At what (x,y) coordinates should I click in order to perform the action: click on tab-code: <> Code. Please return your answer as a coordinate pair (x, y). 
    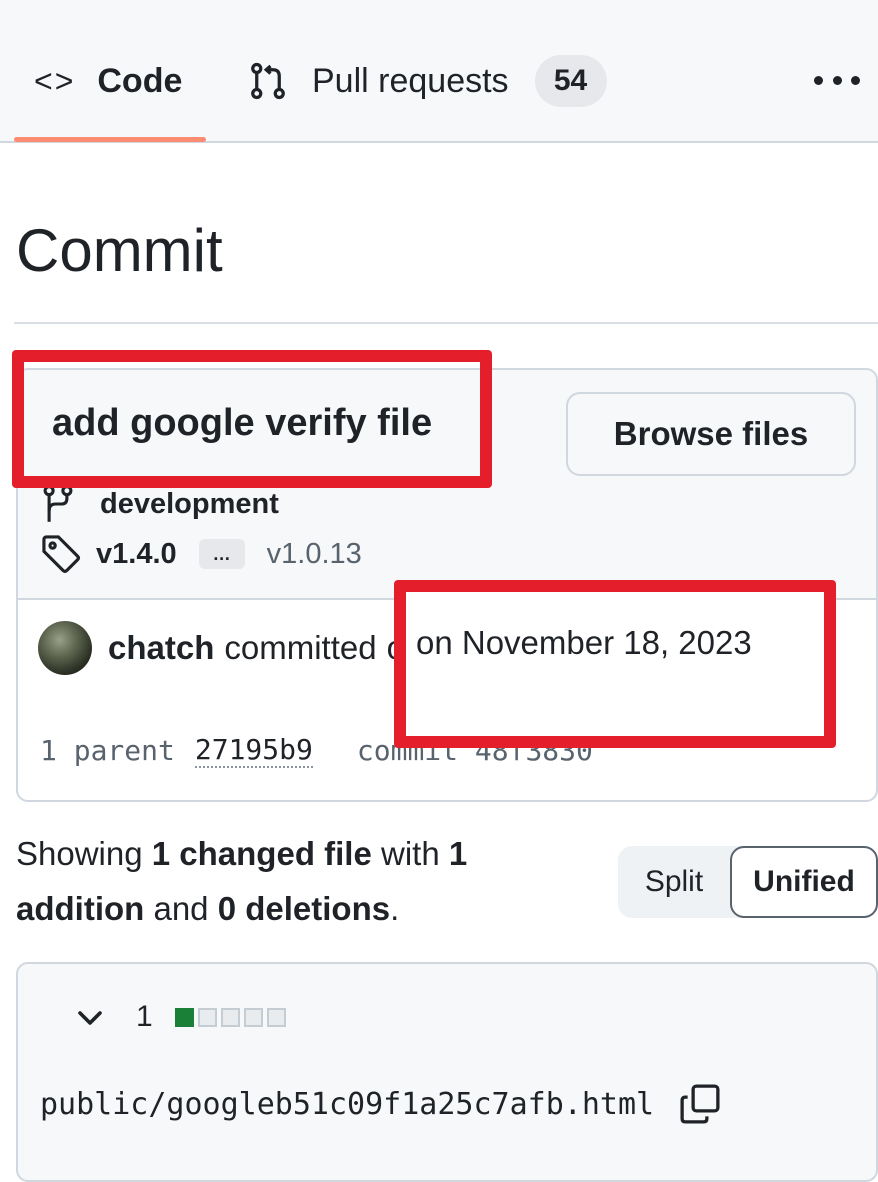
    Looking at the image, I should click on (108, 81).